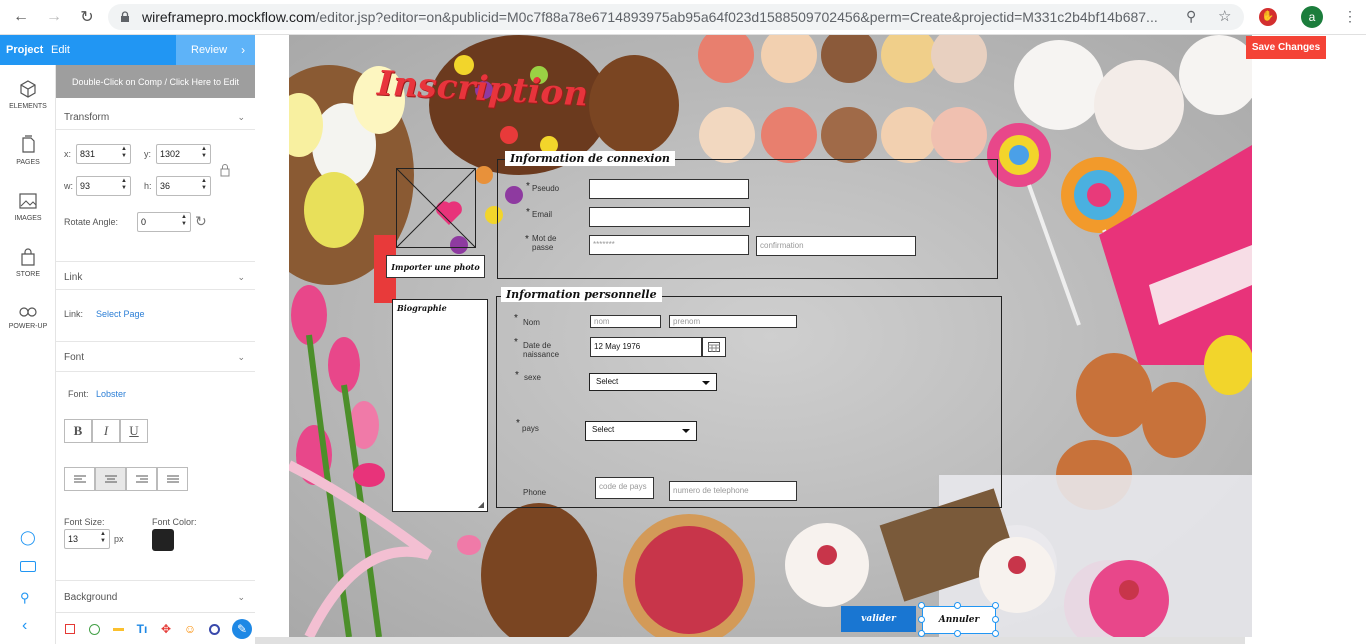 The height and width of the screenshot is (644, 1366). What do you see at coordinates (28, 206) in the screenshot?
I see `rail-images: IMAGES` at bounding box center [28, 206].